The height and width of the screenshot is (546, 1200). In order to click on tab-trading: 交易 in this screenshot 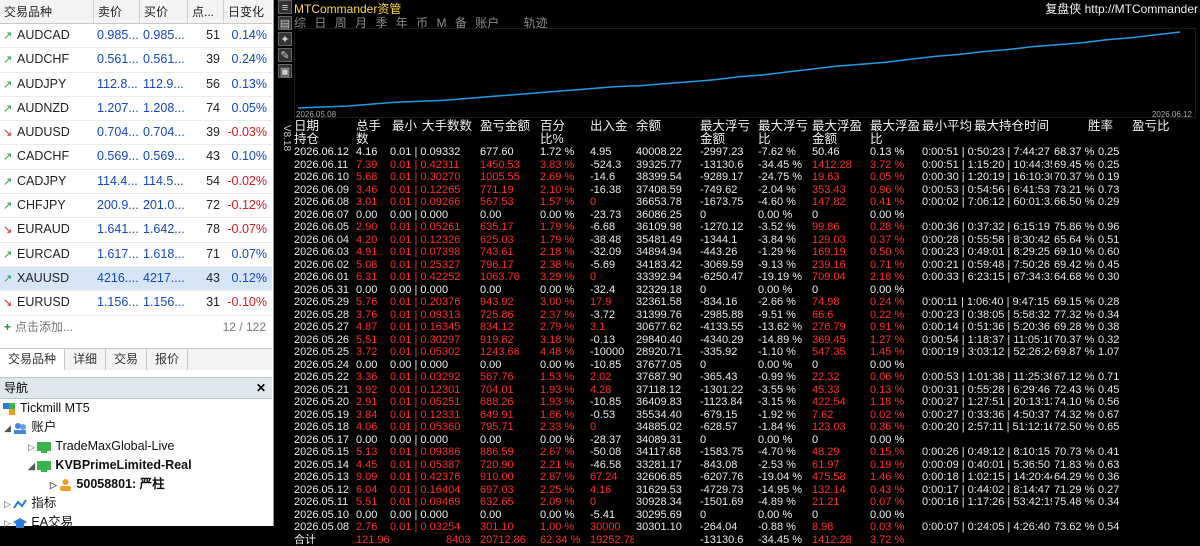, I will do `click(126, 359)`.